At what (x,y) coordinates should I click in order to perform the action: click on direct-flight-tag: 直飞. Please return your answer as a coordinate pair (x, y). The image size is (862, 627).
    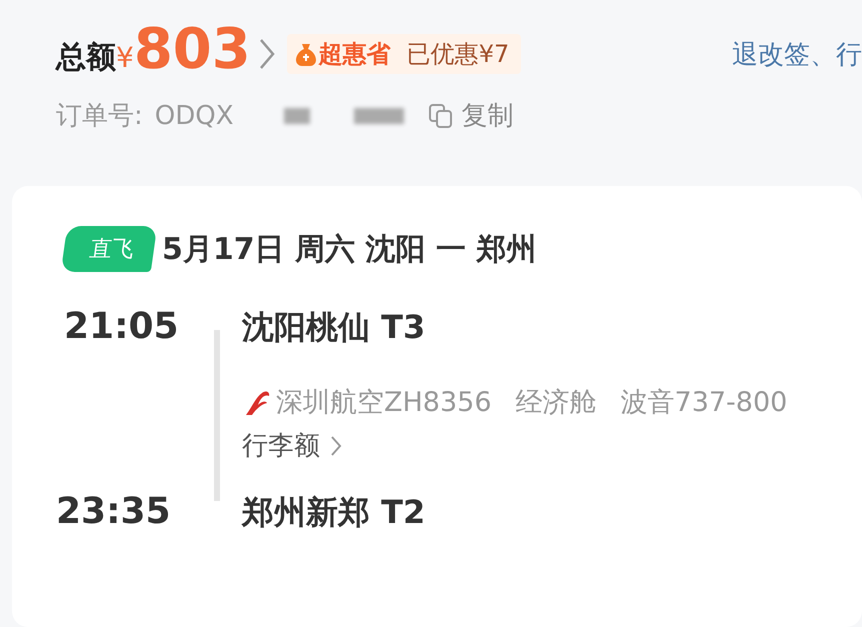
    Looking at the image, I should click on (109, 249).